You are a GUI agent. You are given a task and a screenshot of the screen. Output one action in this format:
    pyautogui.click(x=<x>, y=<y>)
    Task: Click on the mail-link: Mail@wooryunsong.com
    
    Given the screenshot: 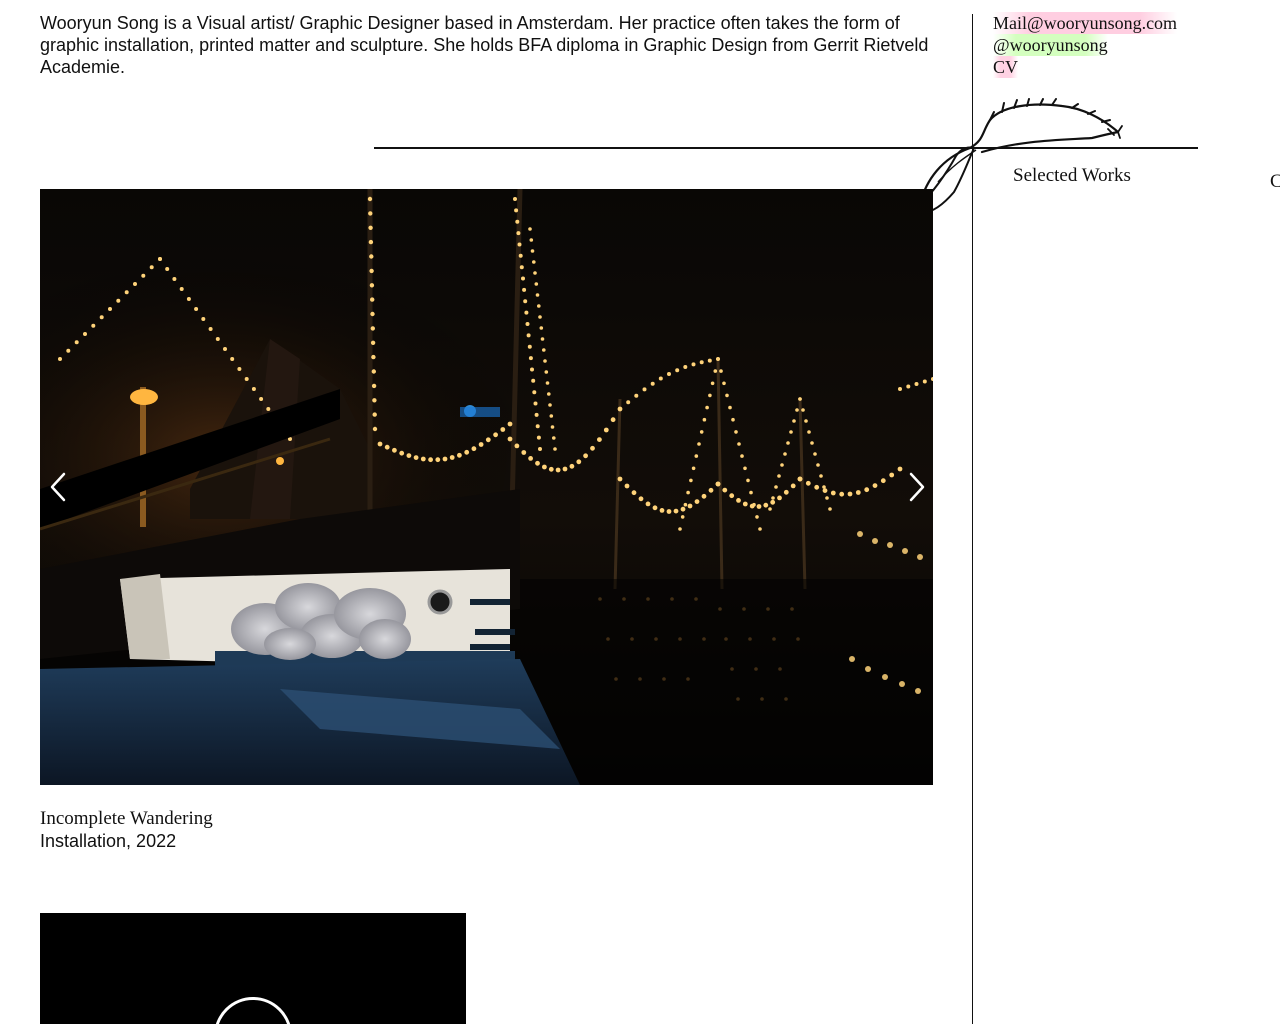 What is the action you would take?
    pyautogui.click(x=1085, y=23)
    